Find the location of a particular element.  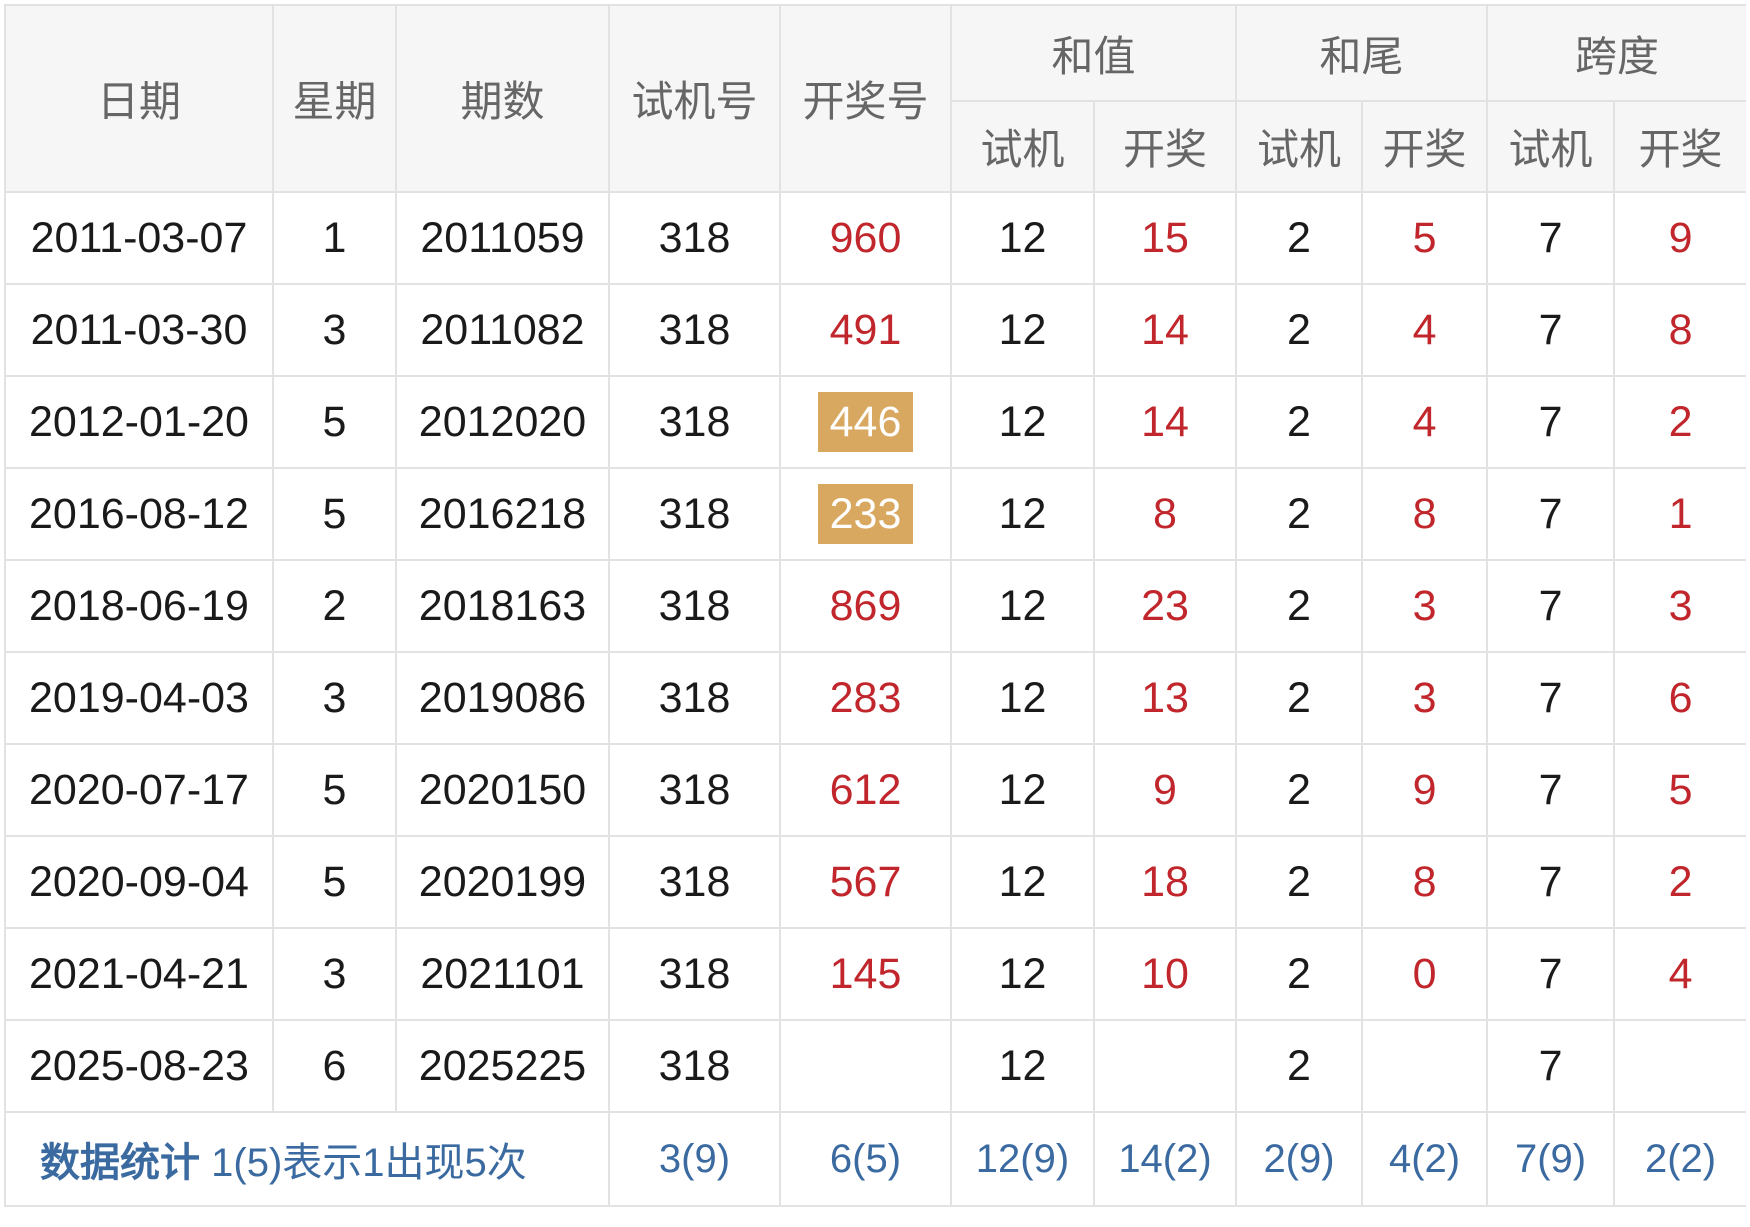

header-sum: 和值 is located at coordinates (1093, 53).